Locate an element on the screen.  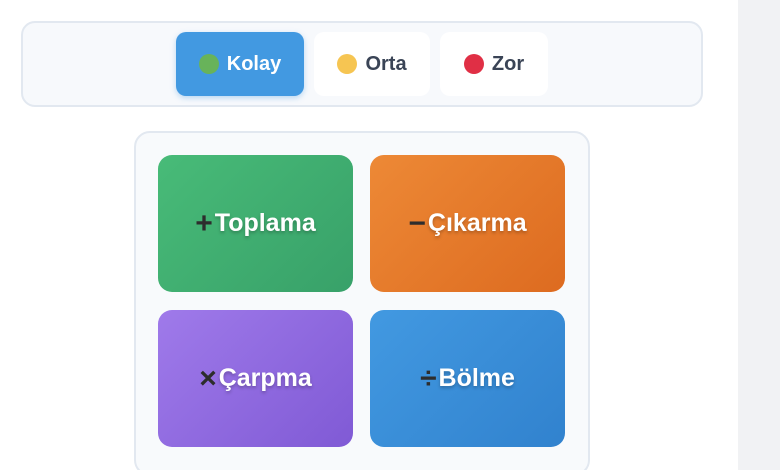
difficulty-medium-label: Orta is located at coordinates (386, 63).